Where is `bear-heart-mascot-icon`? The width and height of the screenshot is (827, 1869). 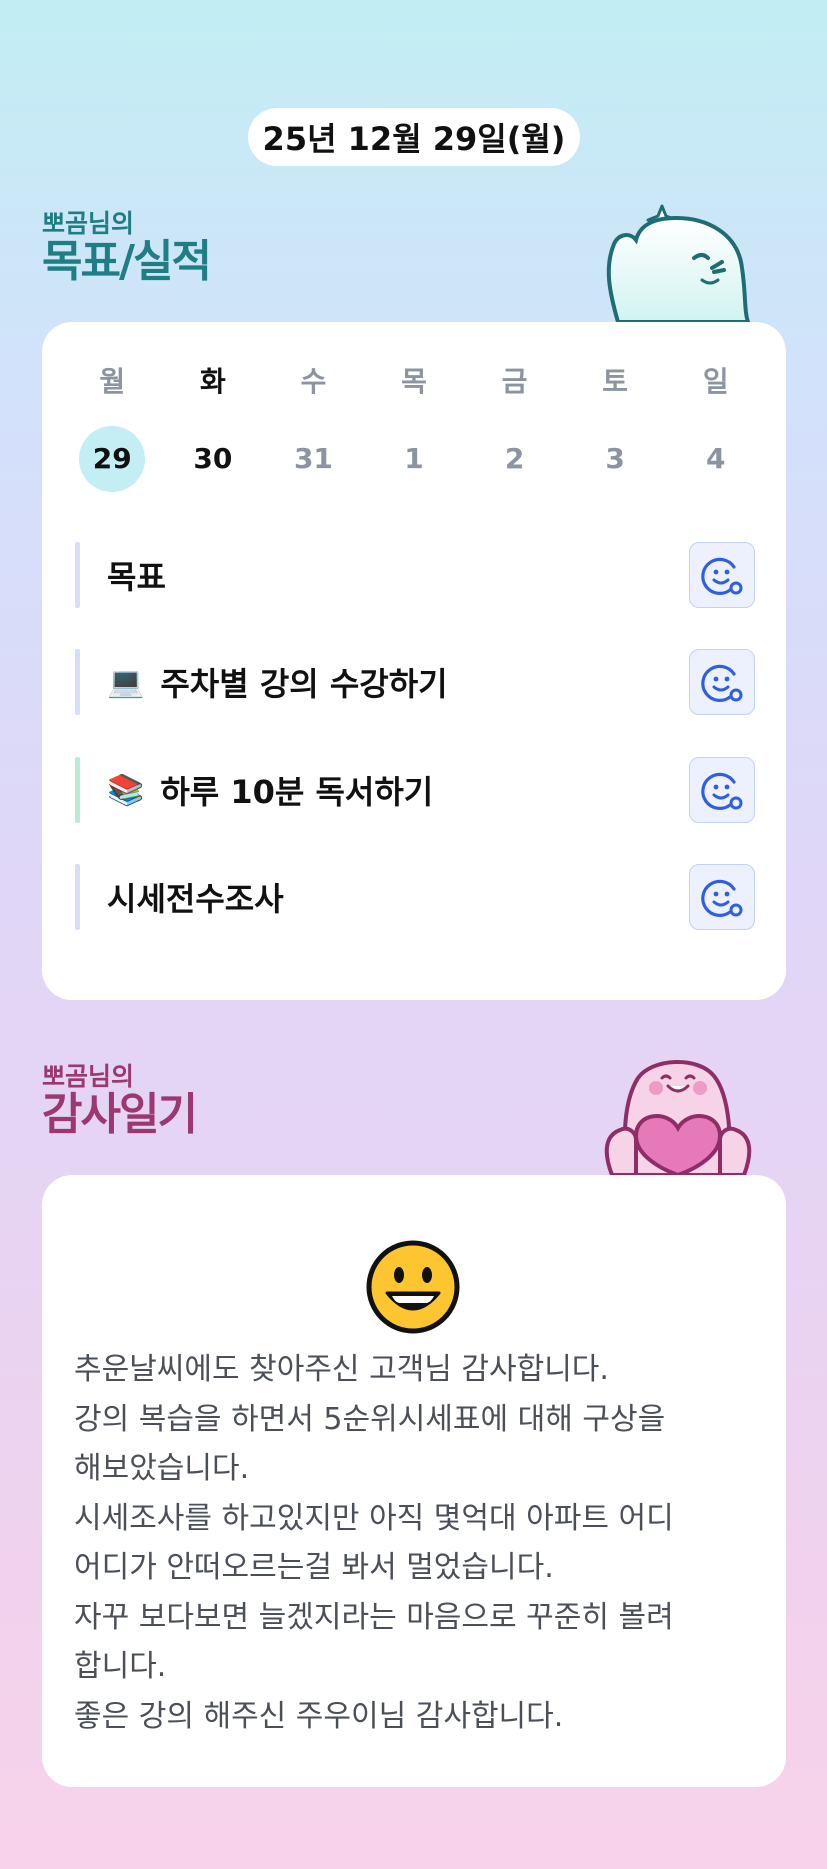
bear-heart-mascot-icon is located at coordinates (678, 1117).